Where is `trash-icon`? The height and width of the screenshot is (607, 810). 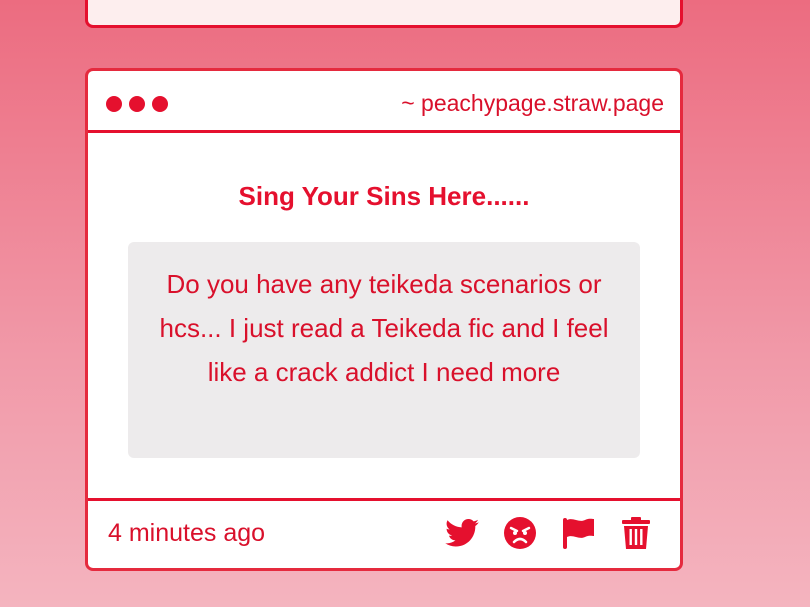
trash-icon is located at coordinates (636, 533).